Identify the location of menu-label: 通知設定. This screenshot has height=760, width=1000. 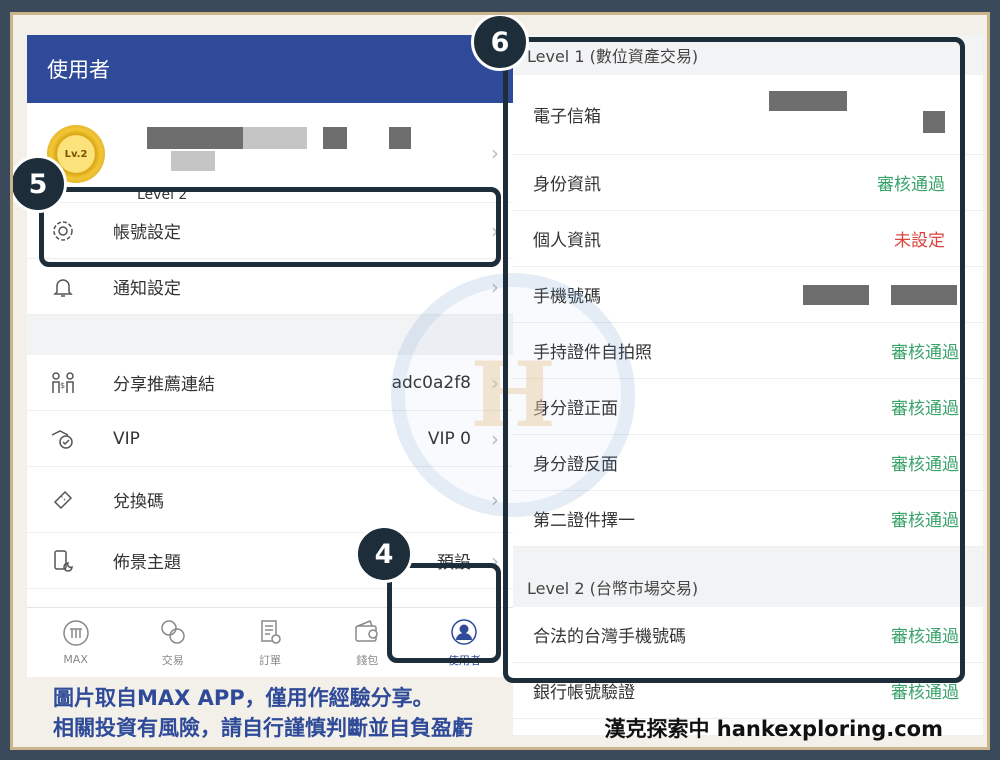
(147, 289).